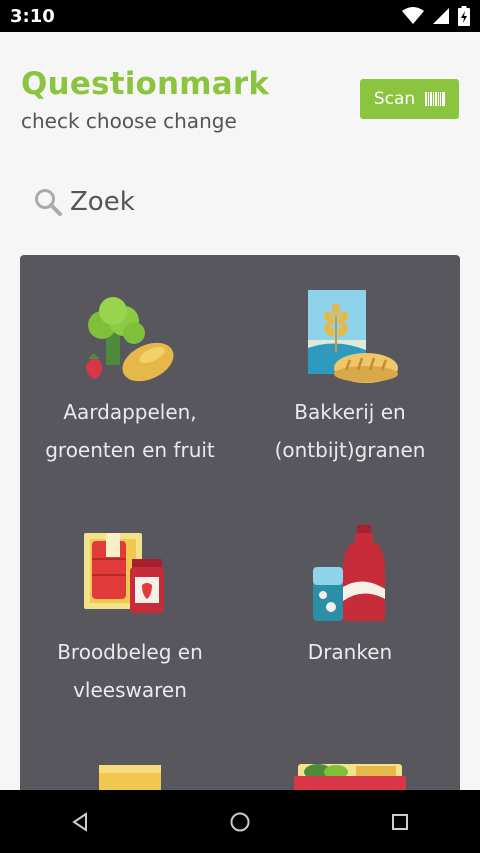 This screenshot has height=853, width=480. I want to click on category-bakkerij-granen: Bakkerij en (ontbijt)granen, so click(350, 370).